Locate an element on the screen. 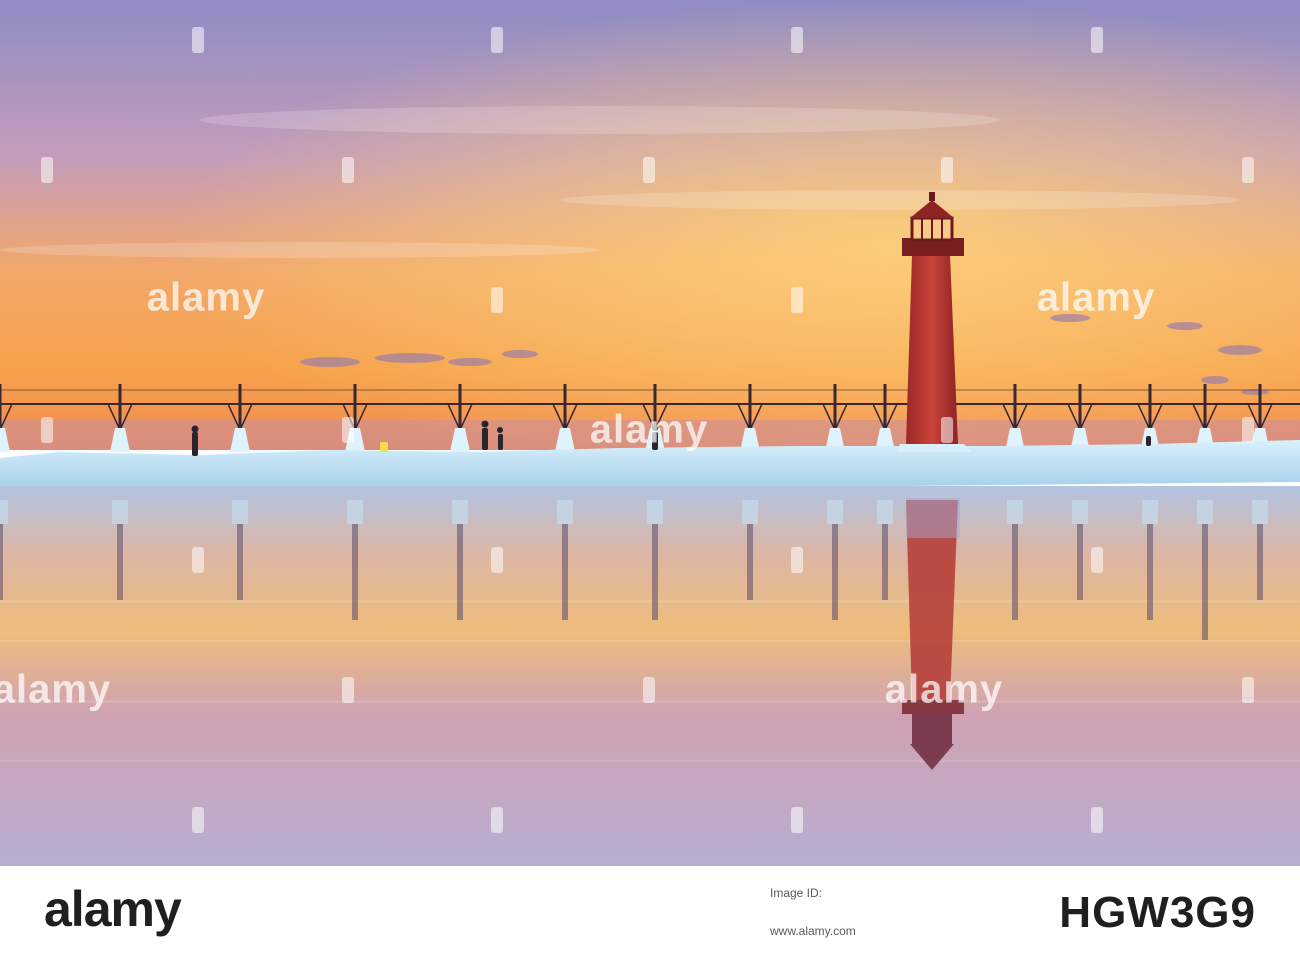  alamy-logo: alamy is located at coordinates (113, 909).